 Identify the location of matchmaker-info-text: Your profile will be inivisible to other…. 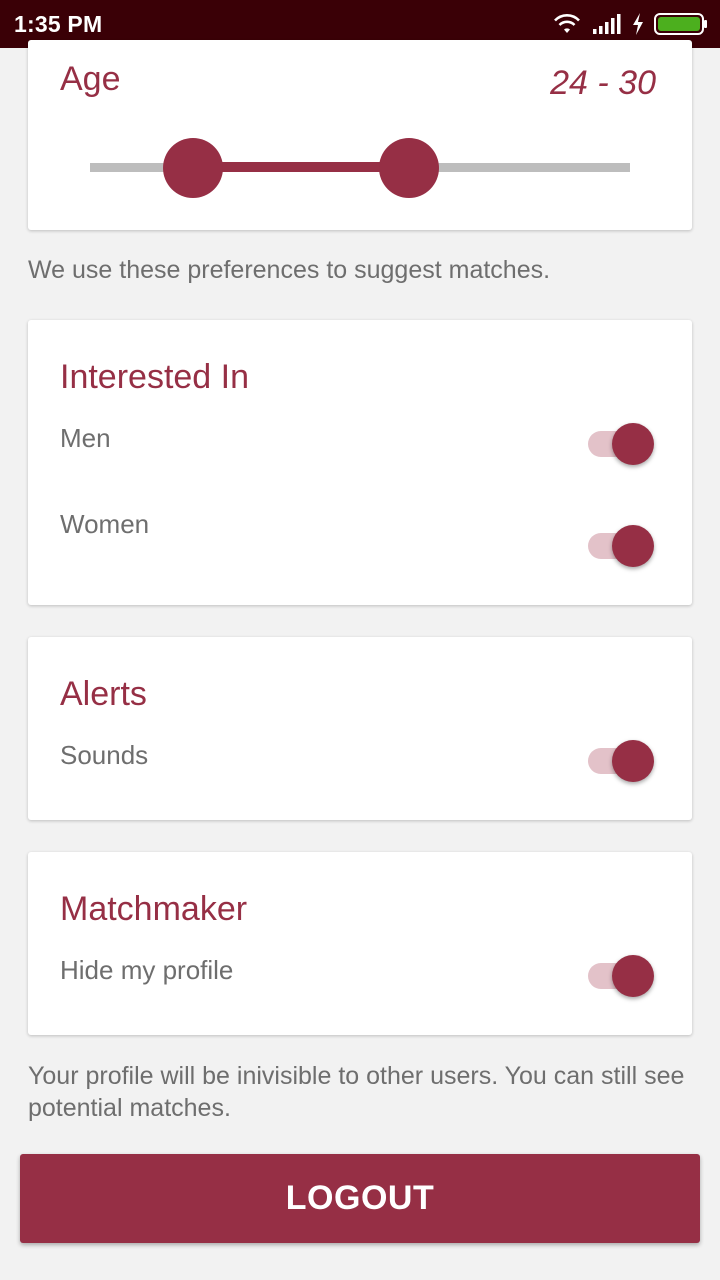
(356, 1092).